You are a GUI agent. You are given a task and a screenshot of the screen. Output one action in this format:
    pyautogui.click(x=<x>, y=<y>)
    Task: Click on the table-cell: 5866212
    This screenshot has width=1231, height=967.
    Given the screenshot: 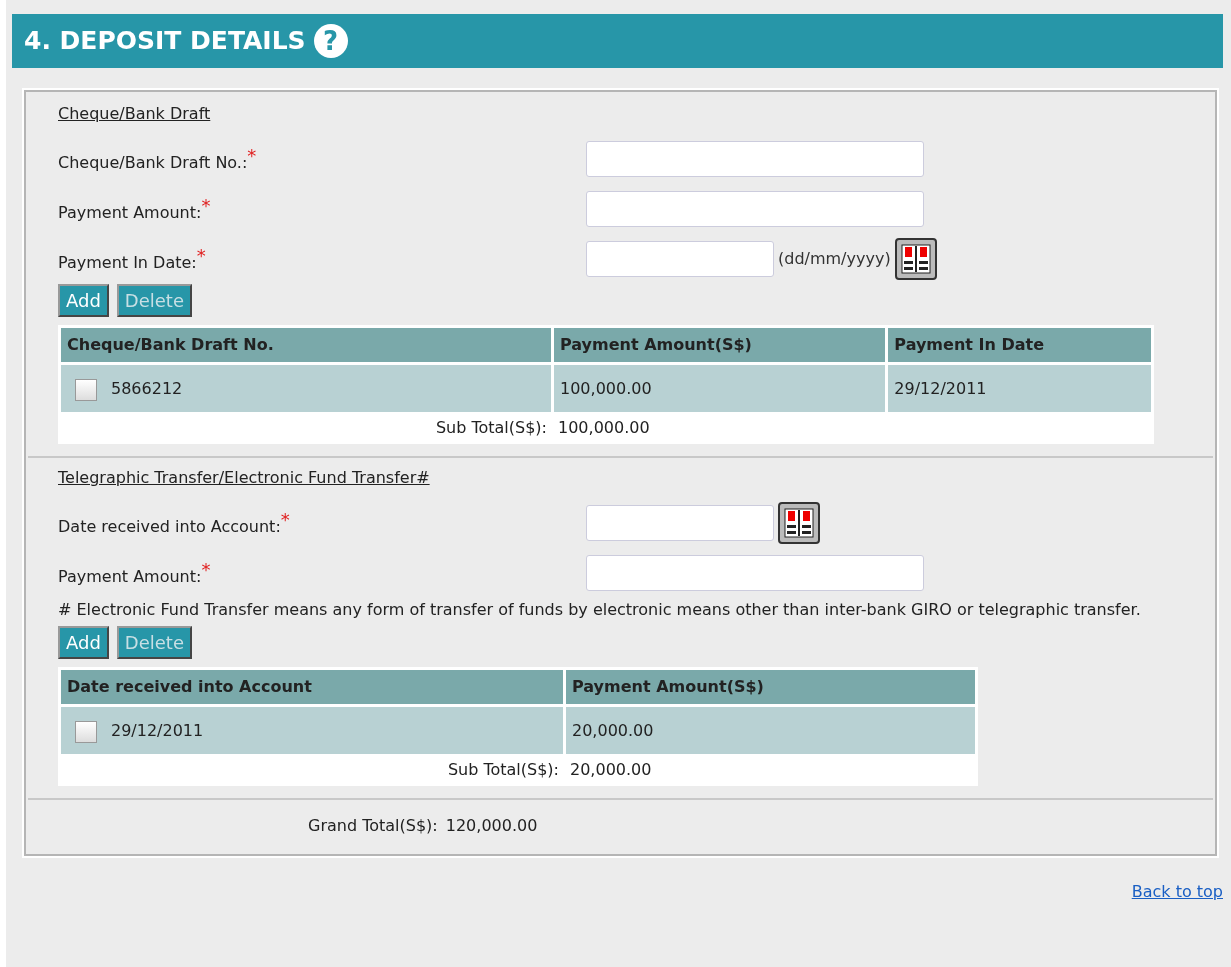 What is the action you would take?
    pyautogui.click(x=147, y=388)
    